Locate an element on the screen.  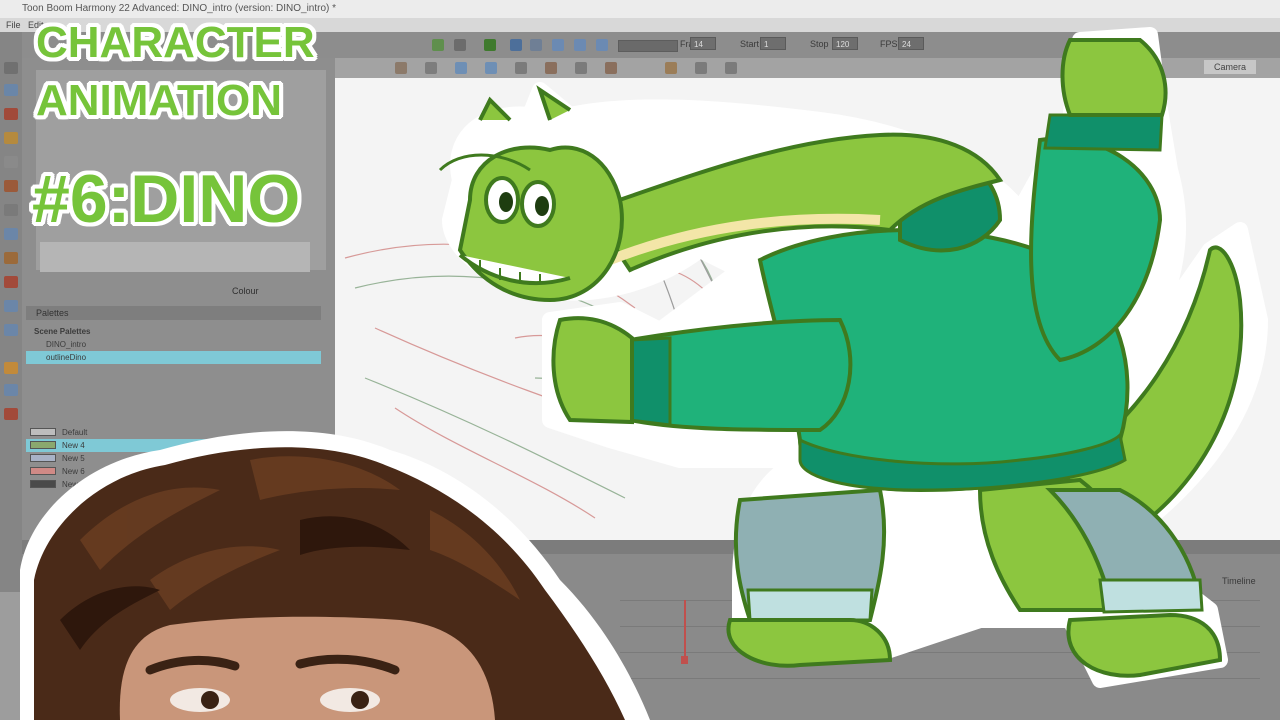
hand-tool-icon is located at coordinates (11, 368).